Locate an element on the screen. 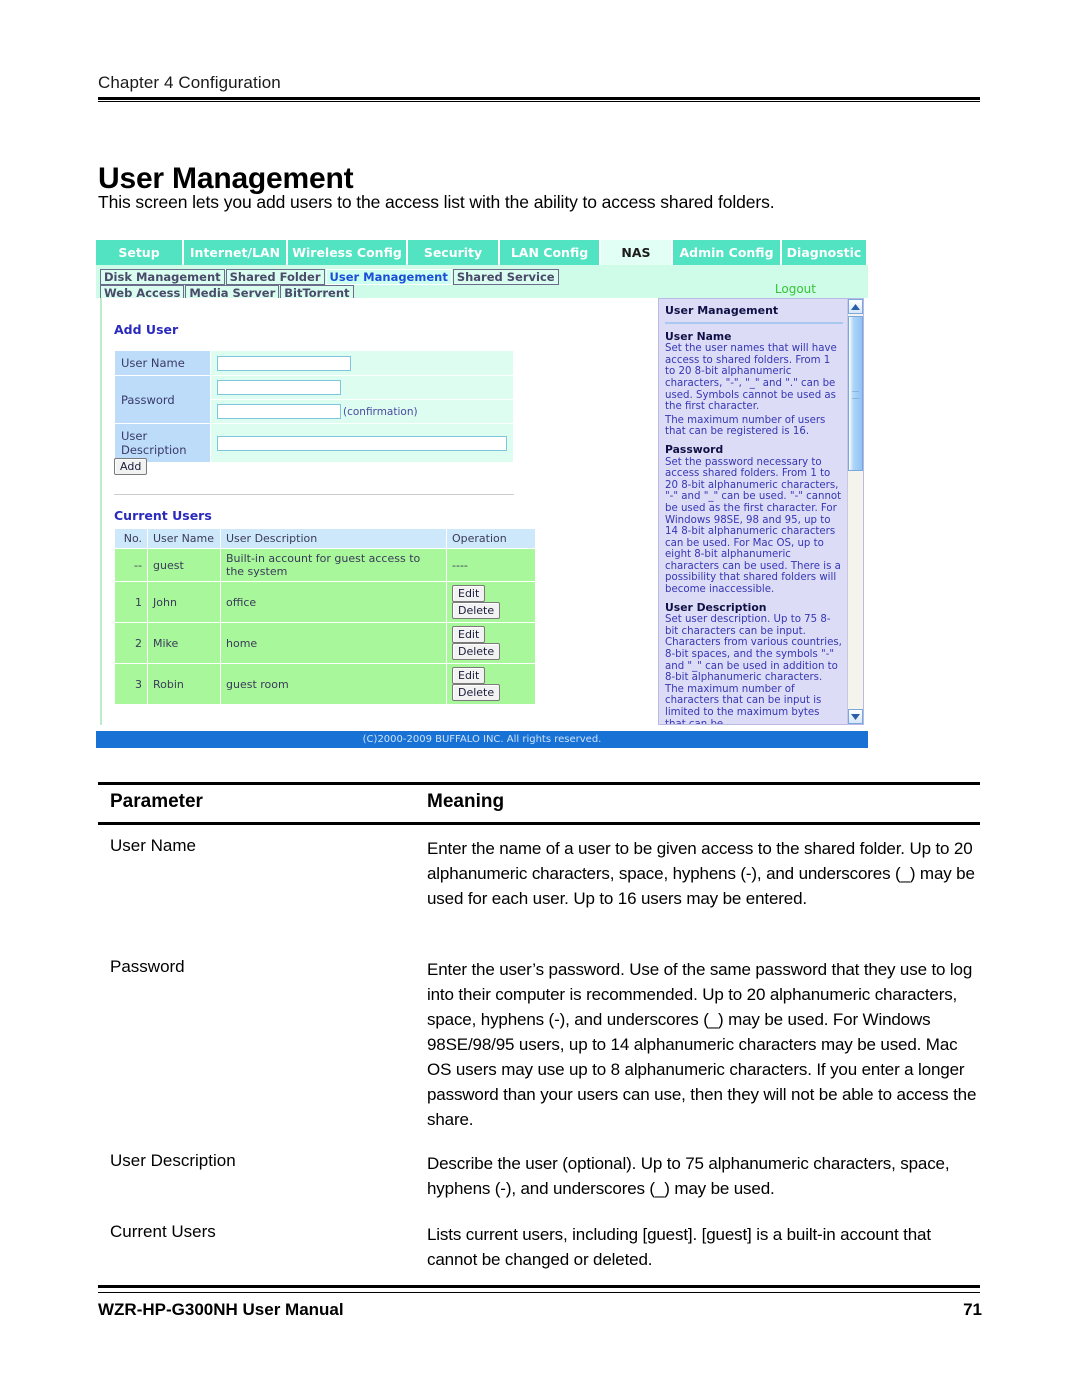  cell-operation: ---- is located at coordinates (491, 565).